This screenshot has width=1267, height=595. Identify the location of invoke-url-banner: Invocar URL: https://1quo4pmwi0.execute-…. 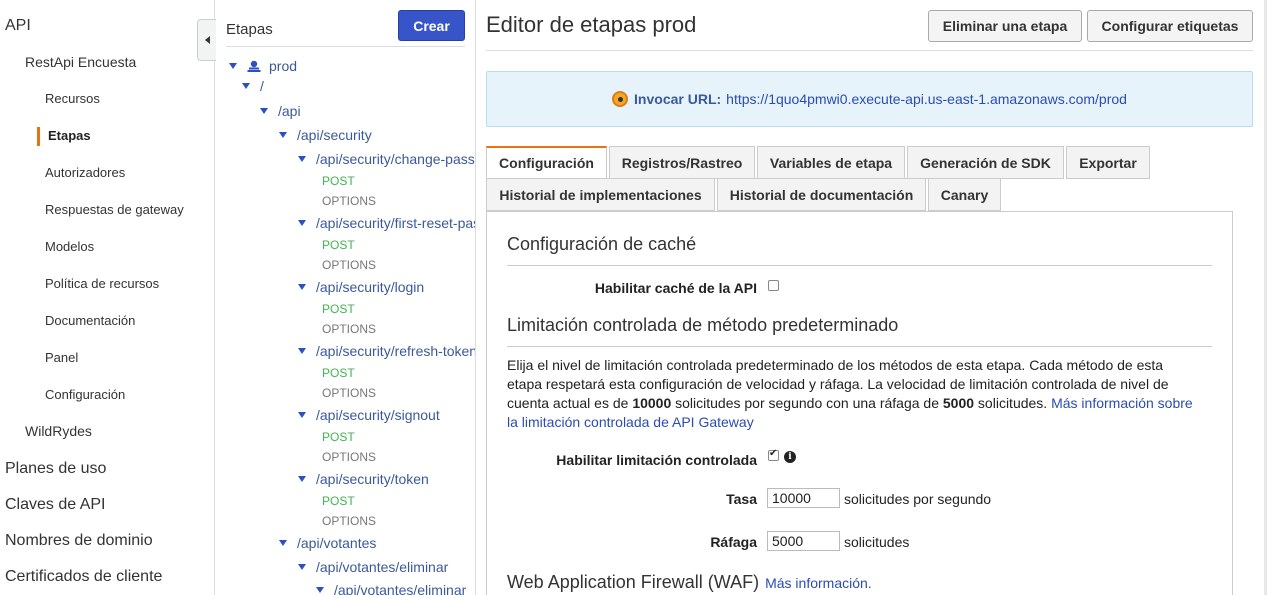
(869, 99).